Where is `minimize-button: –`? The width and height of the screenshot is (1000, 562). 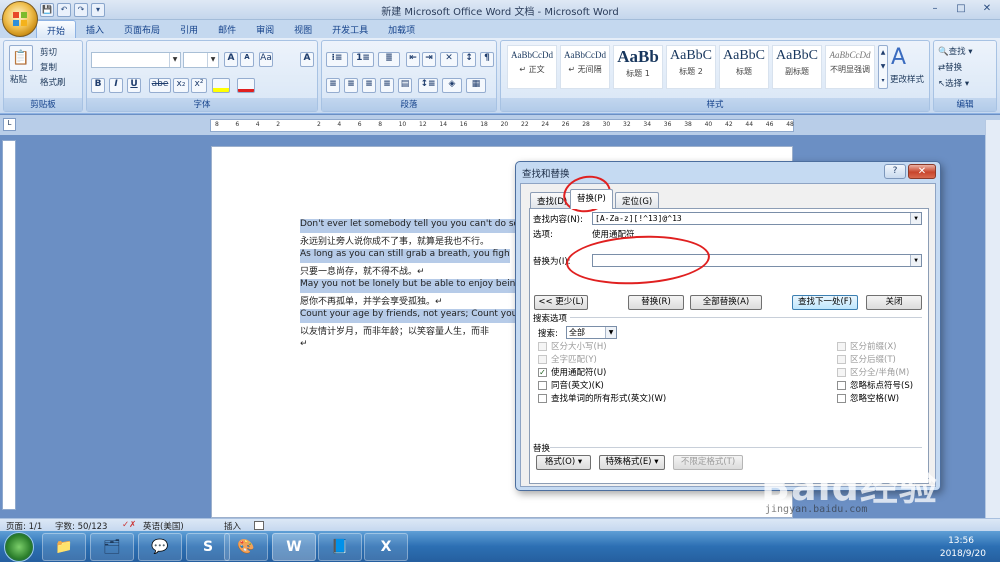 minimize-button: – is located at coordinates (935, 9).